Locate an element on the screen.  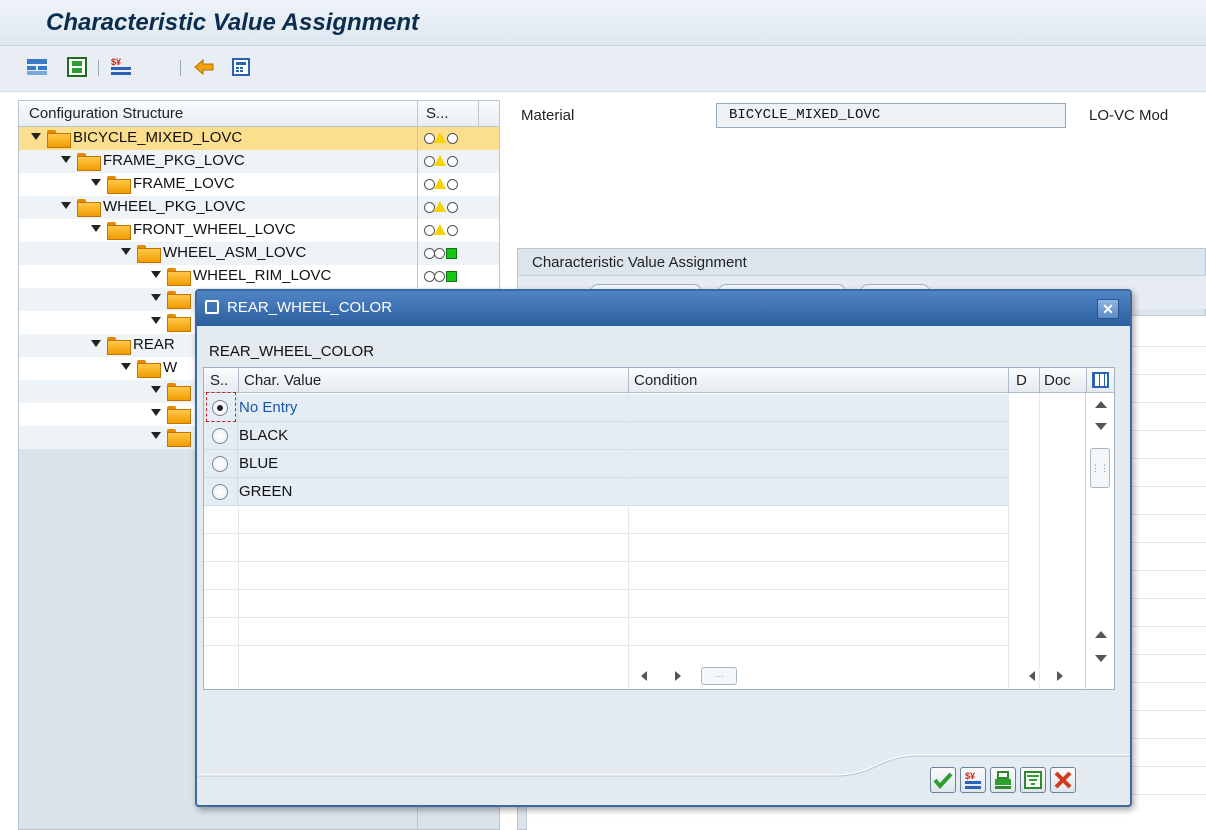
save-config-icon is located at coordinates (77, 67).